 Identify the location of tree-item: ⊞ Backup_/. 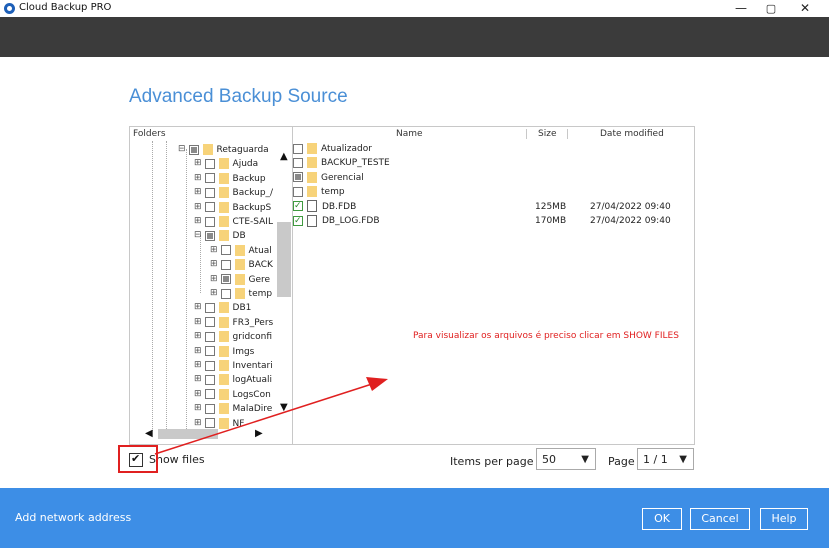
(233, 193).